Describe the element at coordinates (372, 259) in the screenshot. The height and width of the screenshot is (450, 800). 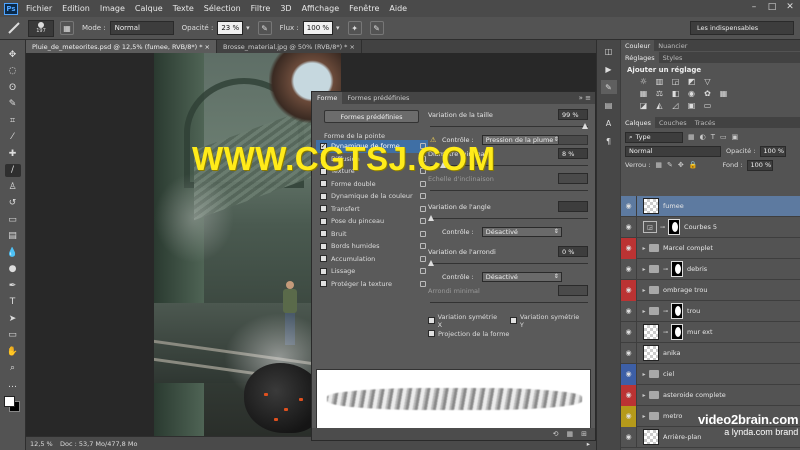
I see `setting-build-up: Accumulation` at that location.